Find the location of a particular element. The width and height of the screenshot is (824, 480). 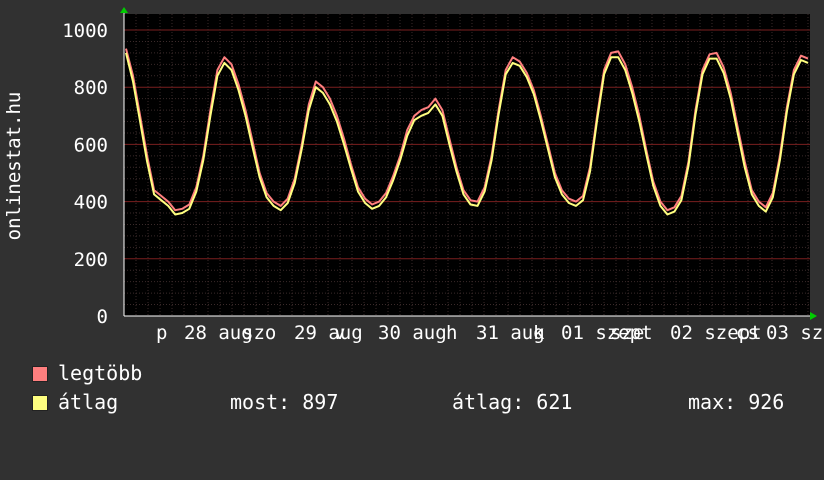

legend-label-avg: átlag is located at coordinates (88, 402).